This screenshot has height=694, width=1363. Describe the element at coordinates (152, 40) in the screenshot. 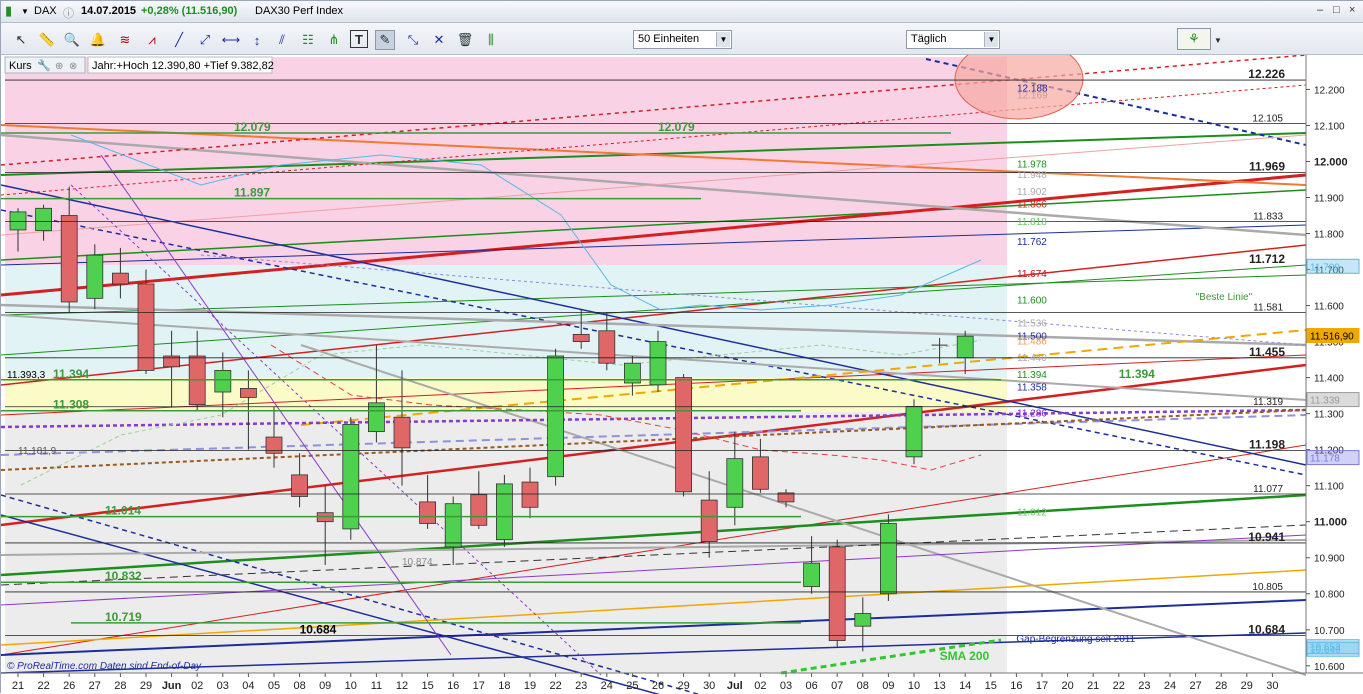

I see `channel-icon: ⩘` at that location.